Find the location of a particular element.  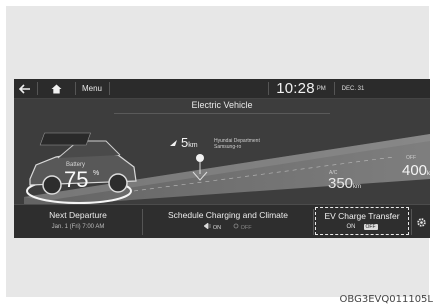

poi-distance: 5km is located at coordinates (189, 142).